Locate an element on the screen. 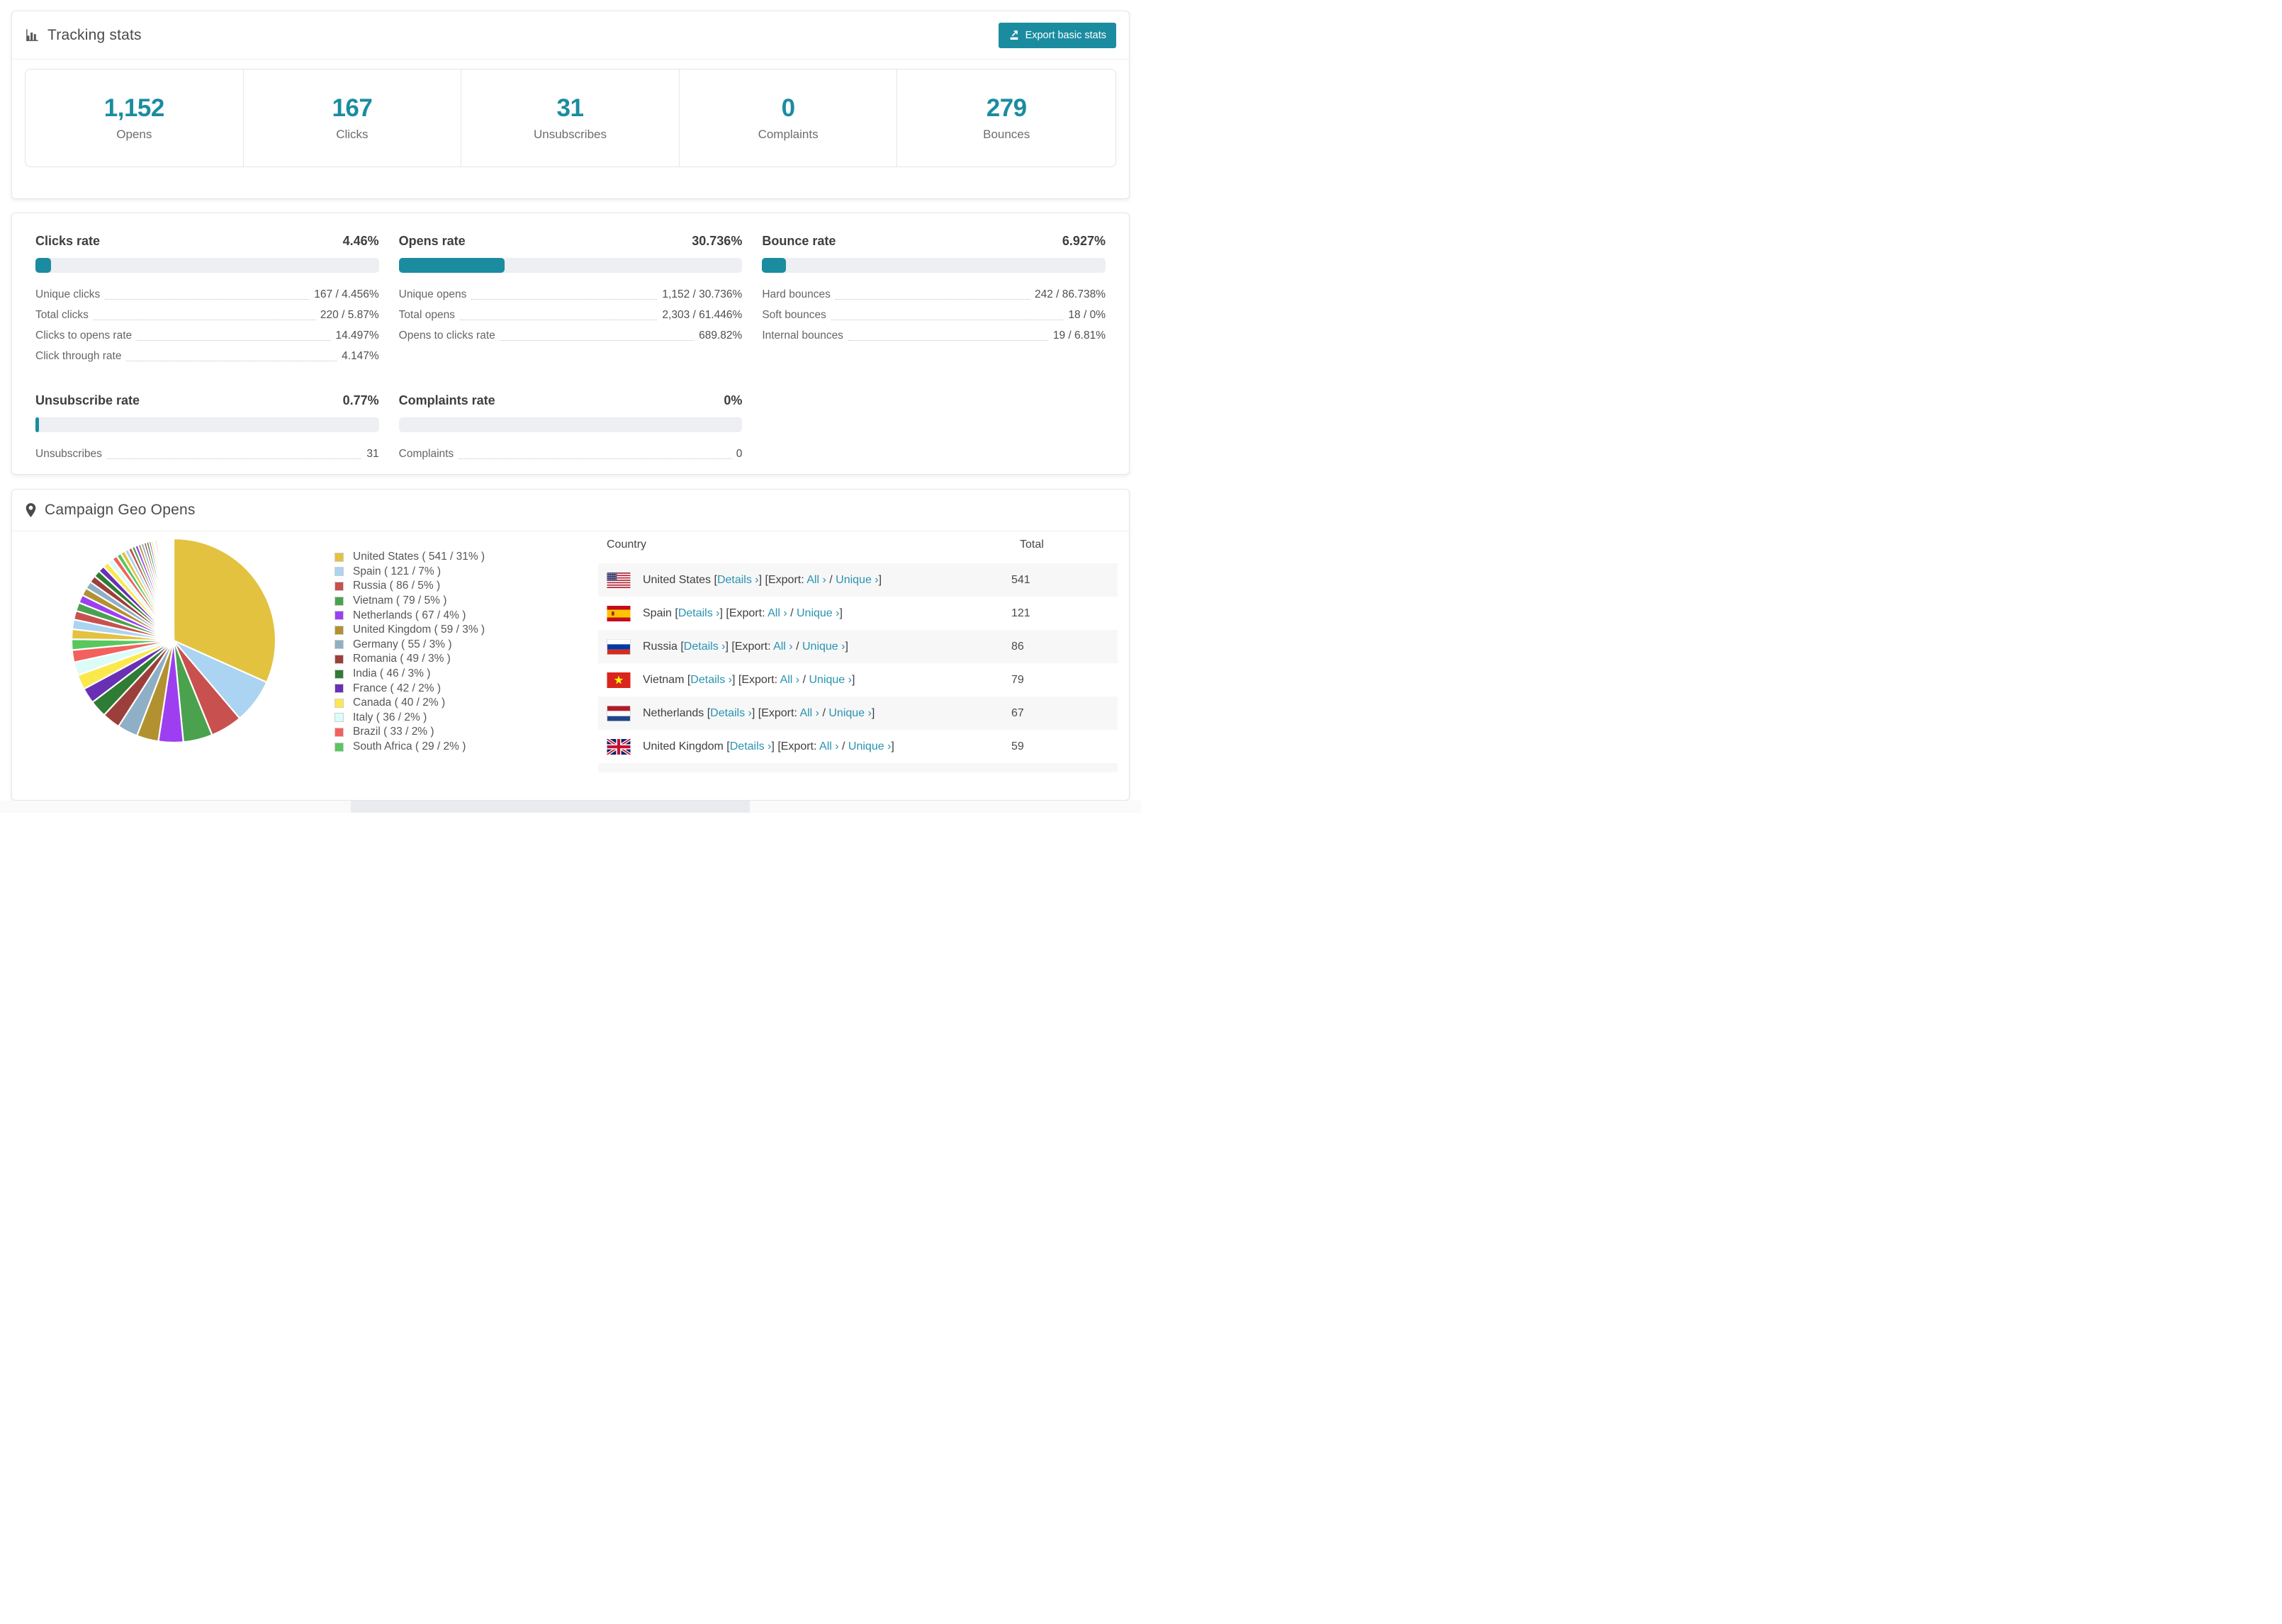  stat-value: 279 is located at coordinates (1007, 108).